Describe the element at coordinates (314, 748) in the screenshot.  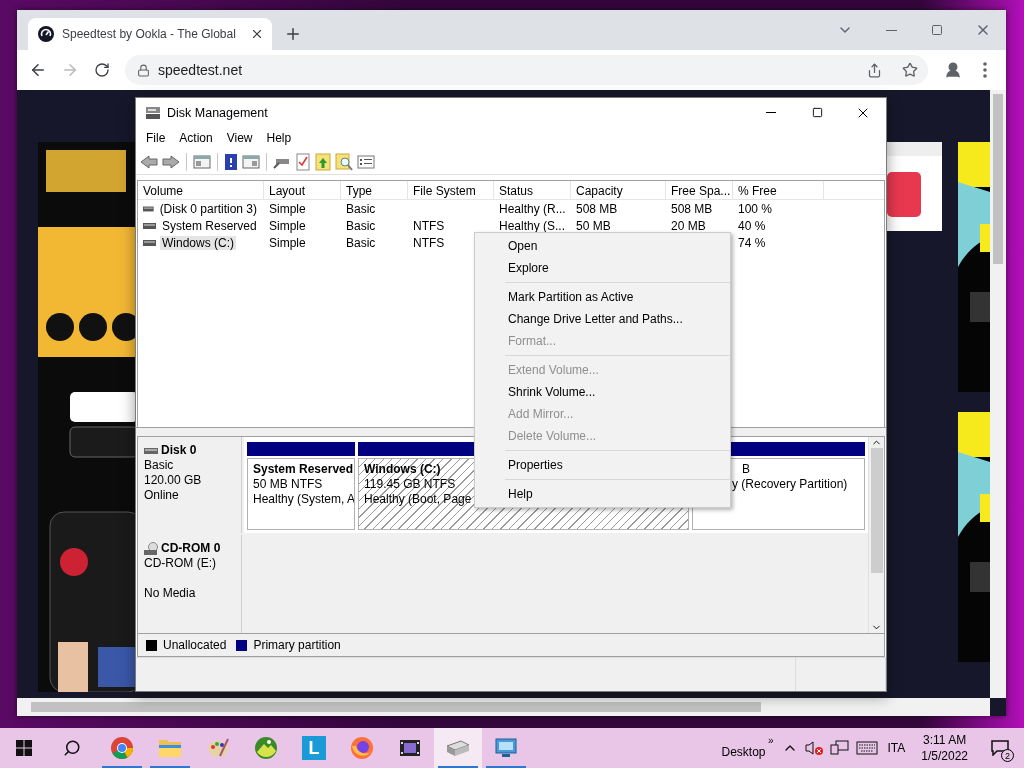
I see `app-logo-icon: L` at that location.